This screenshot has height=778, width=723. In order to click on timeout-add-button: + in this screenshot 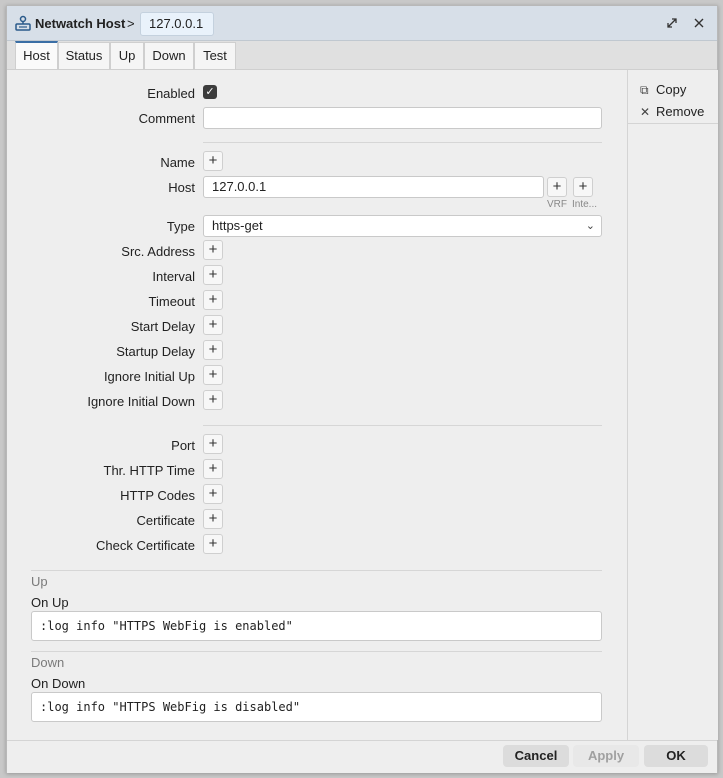, I will do `click(213, 300)`.